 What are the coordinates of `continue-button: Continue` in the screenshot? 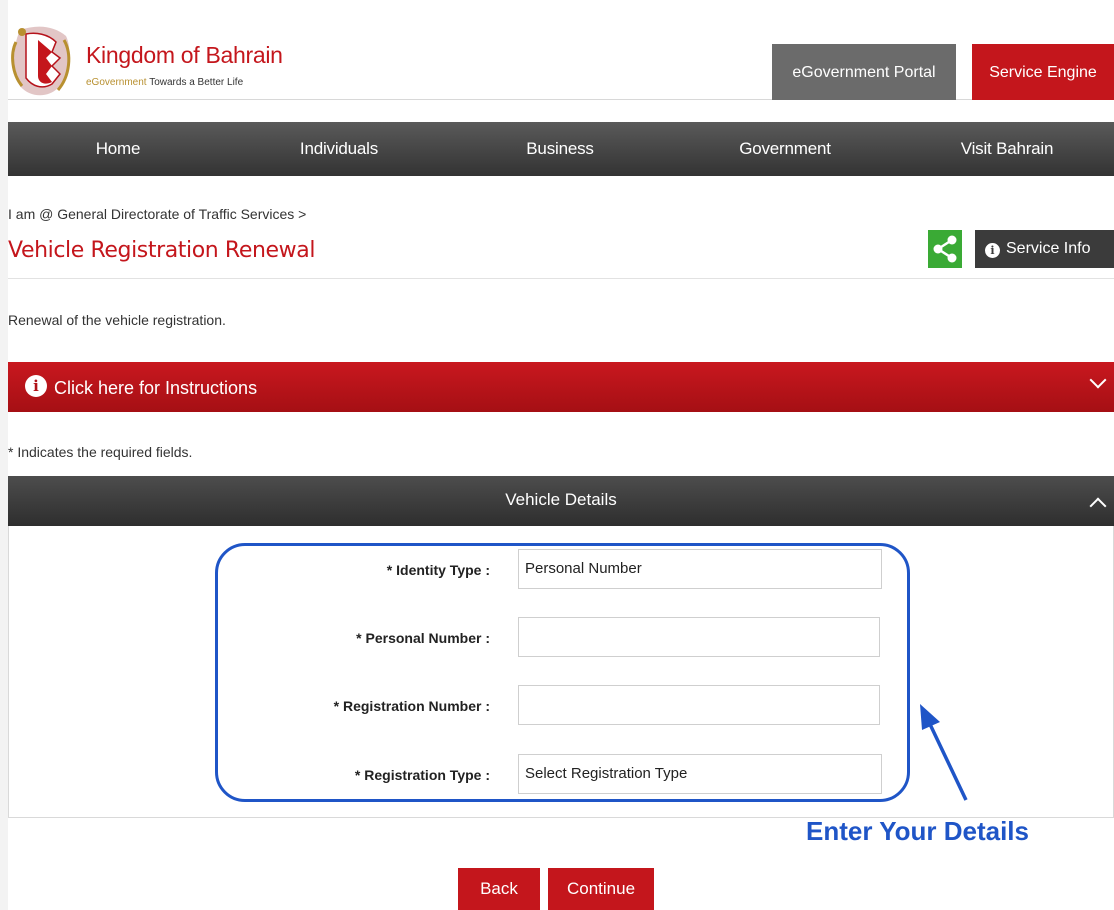 It's located at (601, 889).